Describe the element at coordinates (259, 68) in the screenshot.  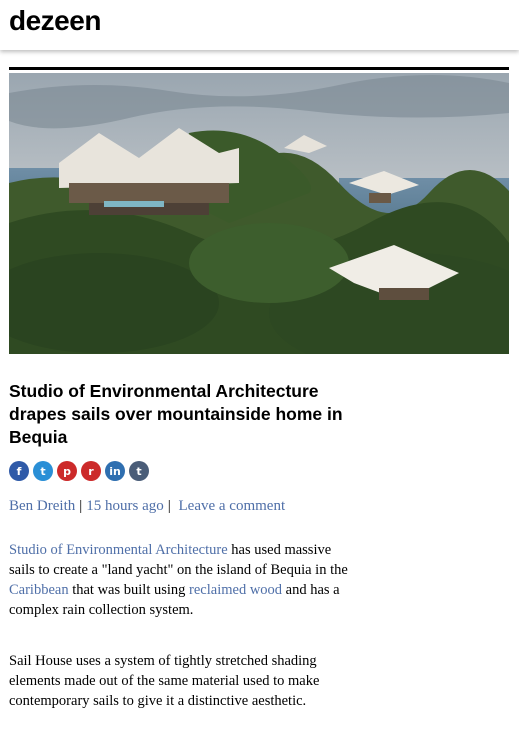
I see `header-divider` at that location.